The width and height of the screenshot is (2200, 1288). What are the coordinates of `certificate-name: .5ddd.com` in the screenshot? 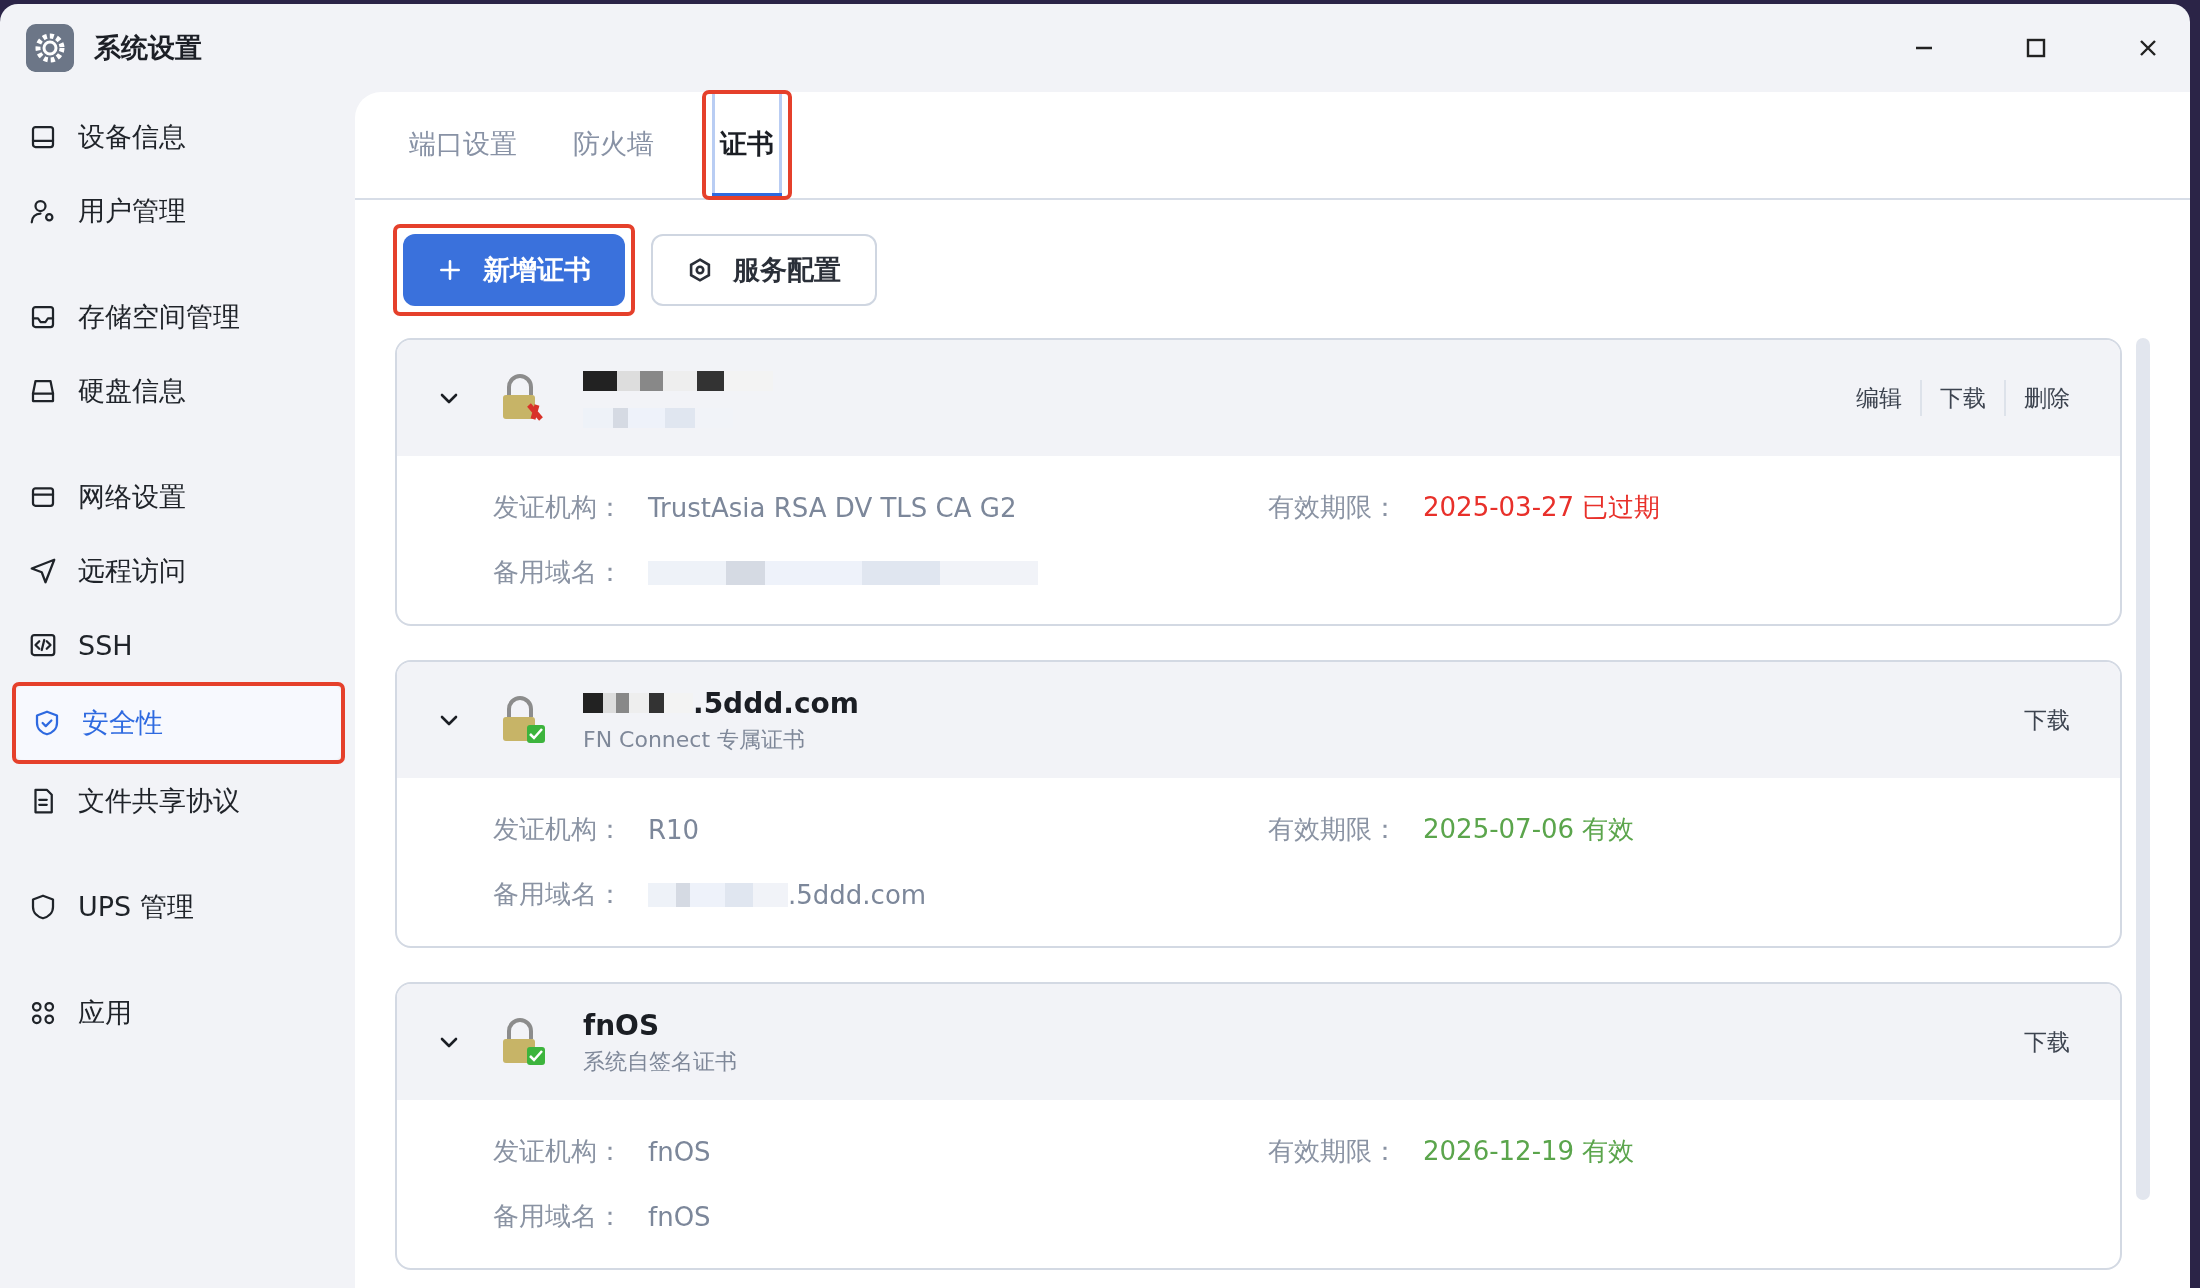 It's located at (776, 703).